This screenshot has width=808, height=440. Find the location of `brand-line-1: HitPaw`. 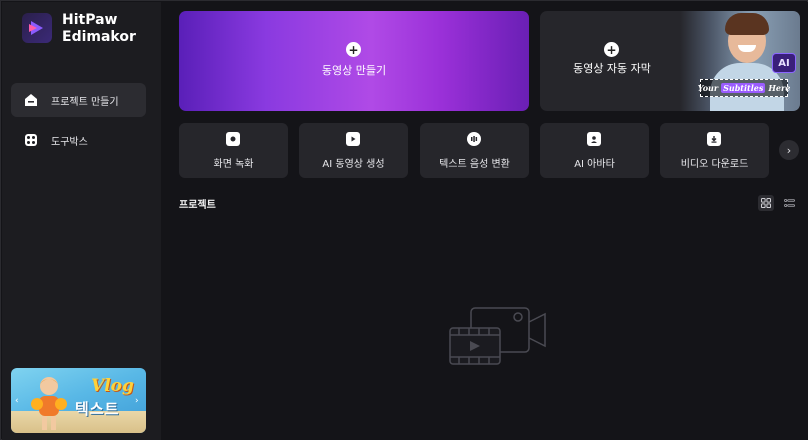

brand-line-1: HitPaw is located at coordinates (90, 20).